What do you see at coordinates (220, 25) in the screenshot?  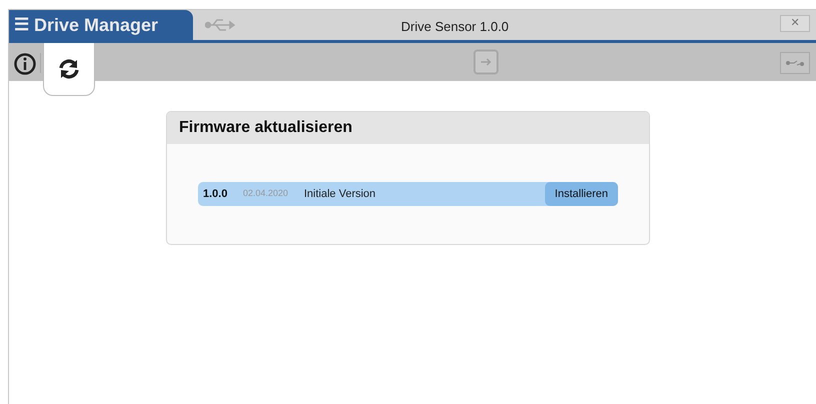 I see `usb-icon` at bounding box center [220, 25].